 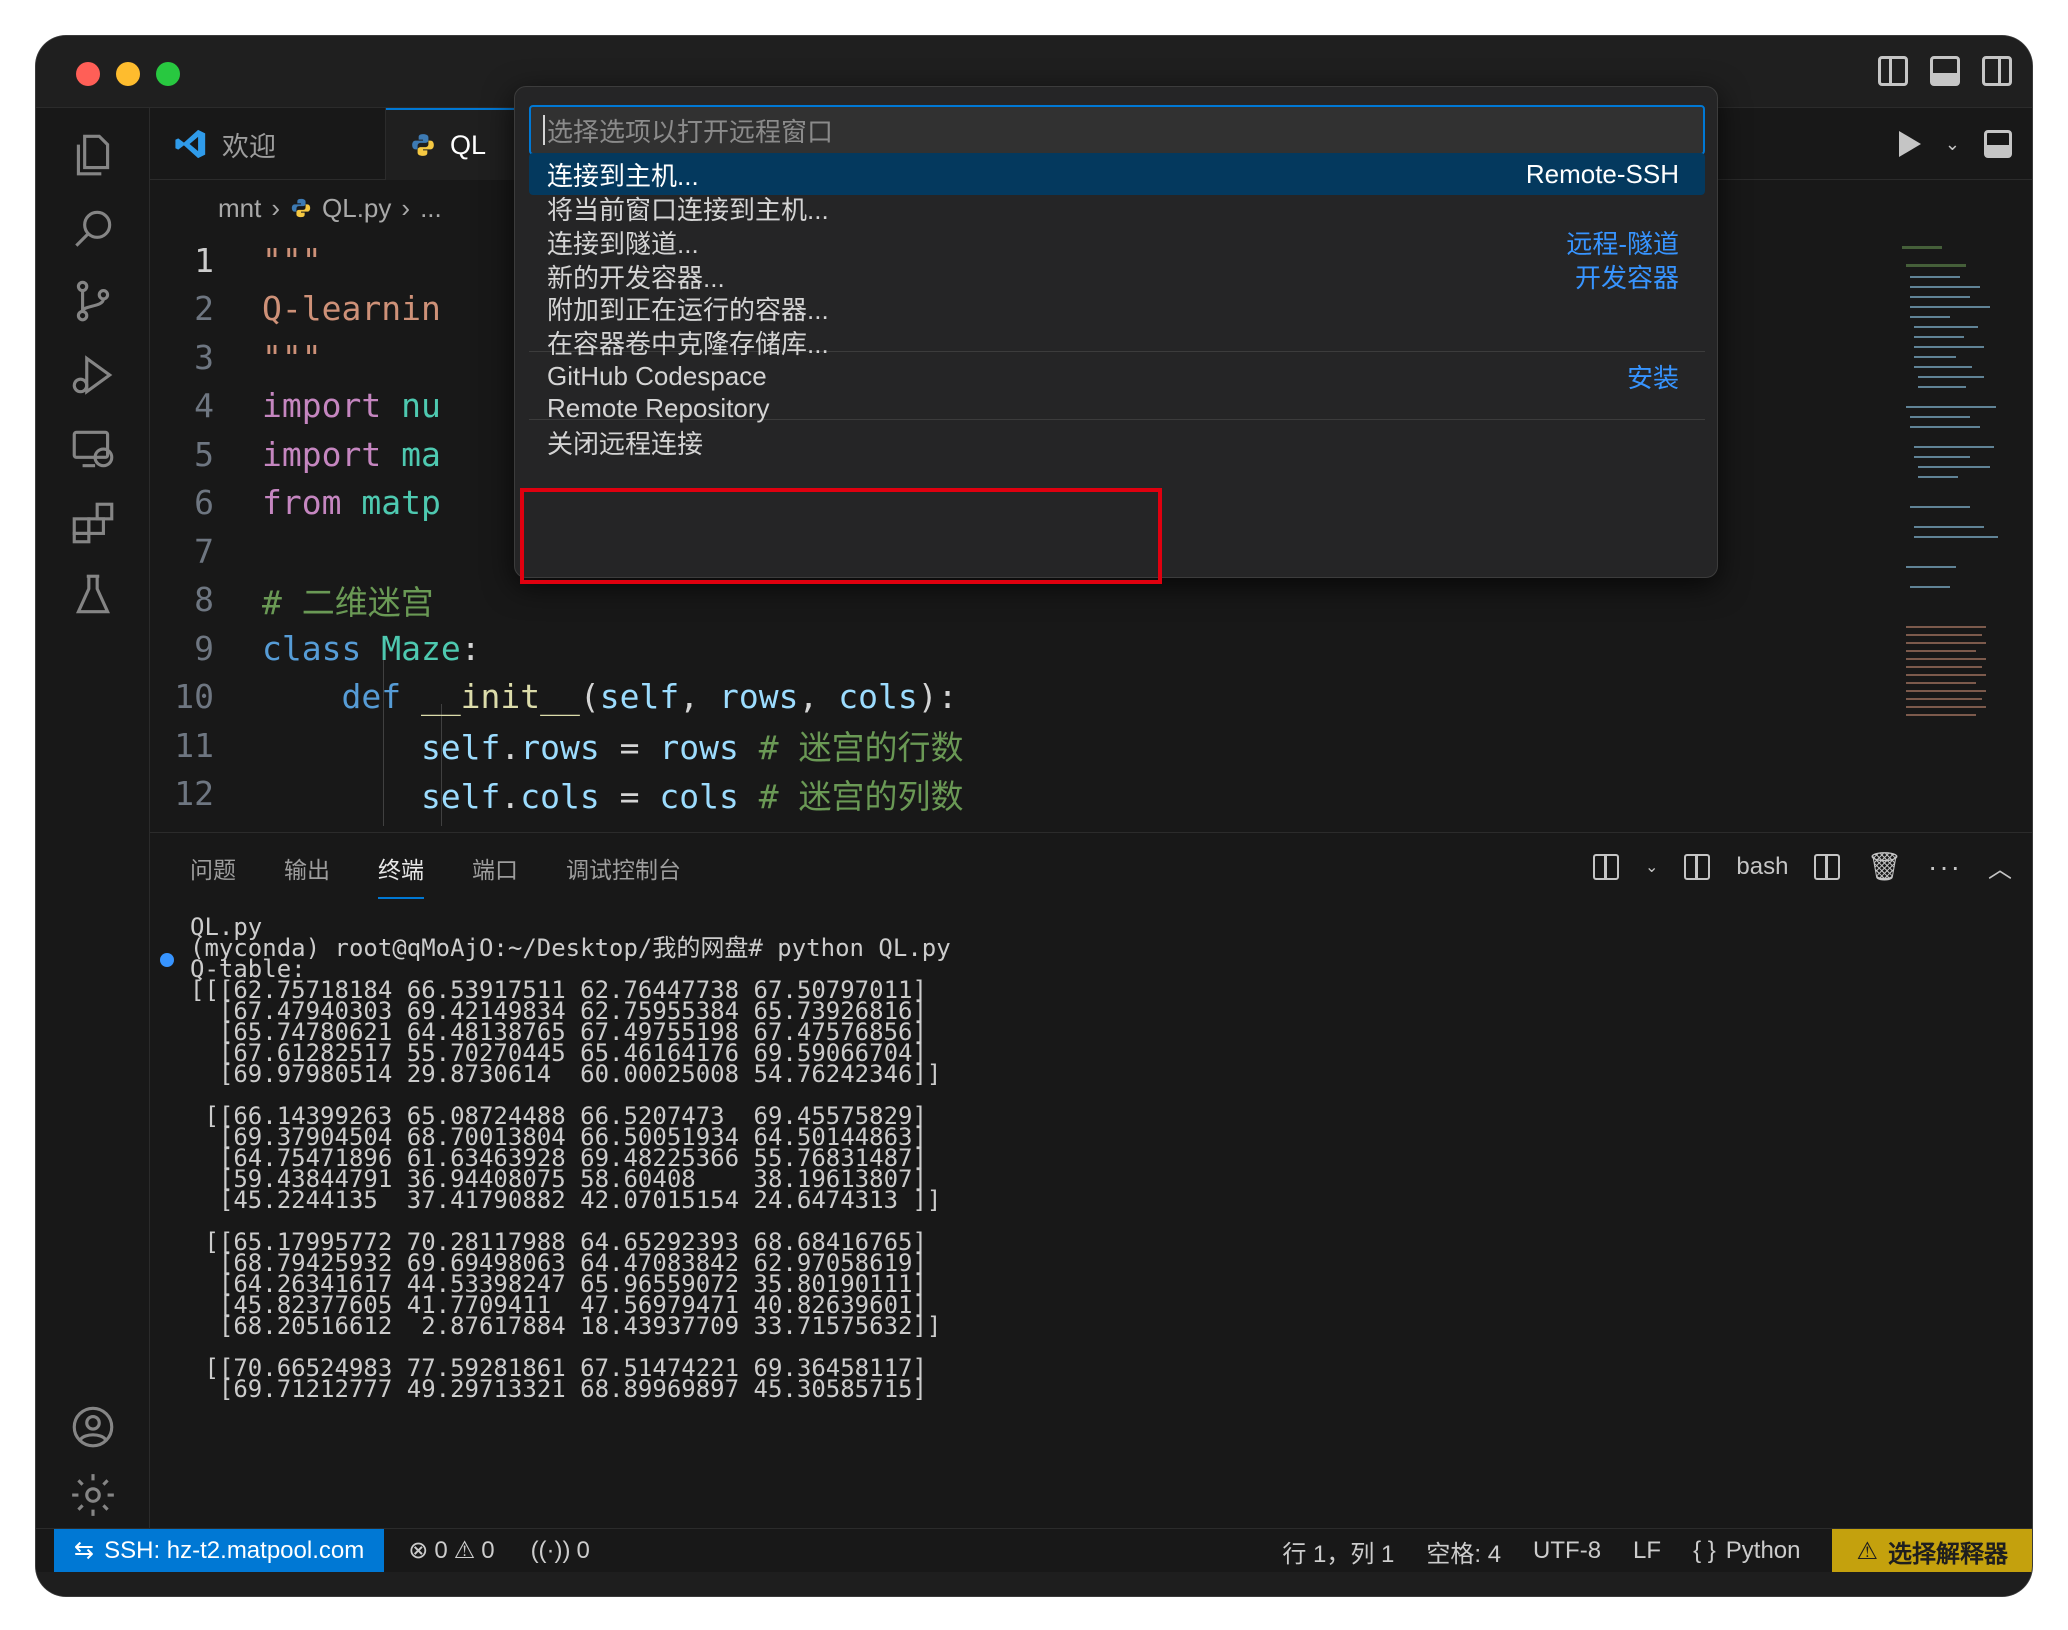 What do you see at coordinates (239, 208) in the screenshot?
I see `breadcrumb-root: mnt` at bounding box center [239, 208].